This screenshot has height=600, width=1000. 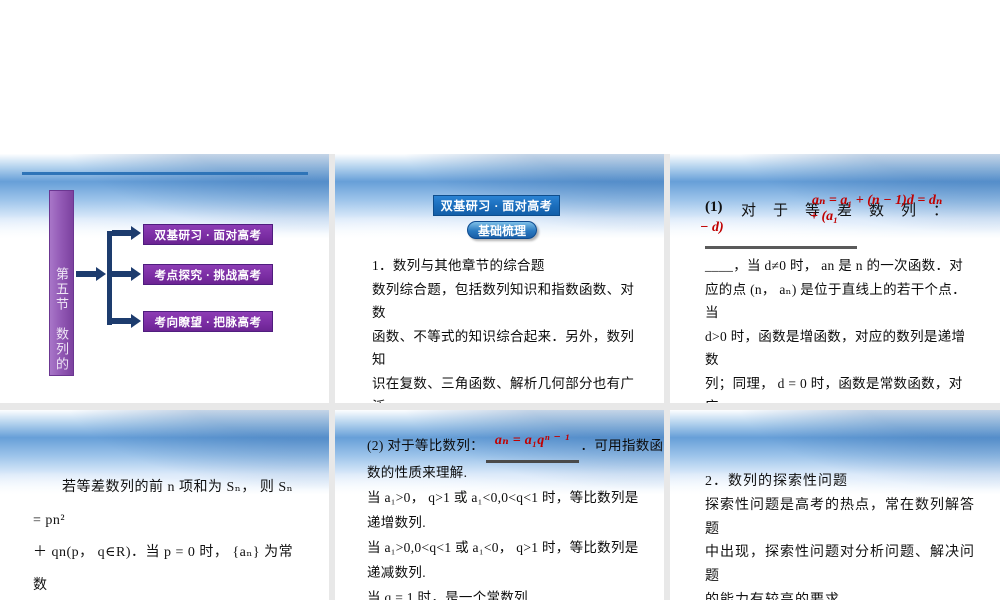 What do you see at coordinates (503, 497) in the screenshot?
I see `text-line: 当 a₁>0， q>1 或 a₁<0,0<q<1 时，等比数列是` at bounding box center [503, 497].